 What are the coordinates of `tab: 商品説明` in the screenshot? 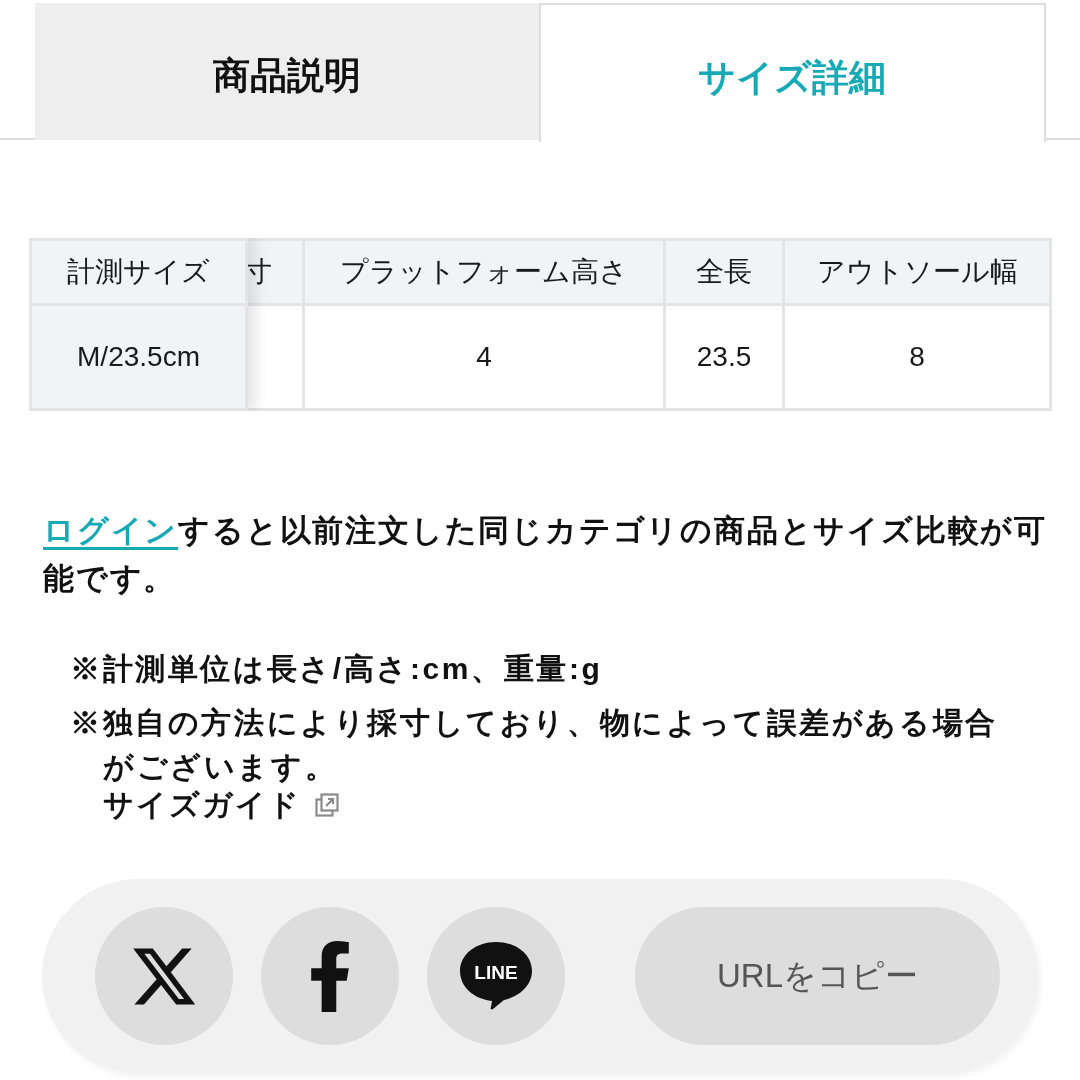 It's located at (287, 71).